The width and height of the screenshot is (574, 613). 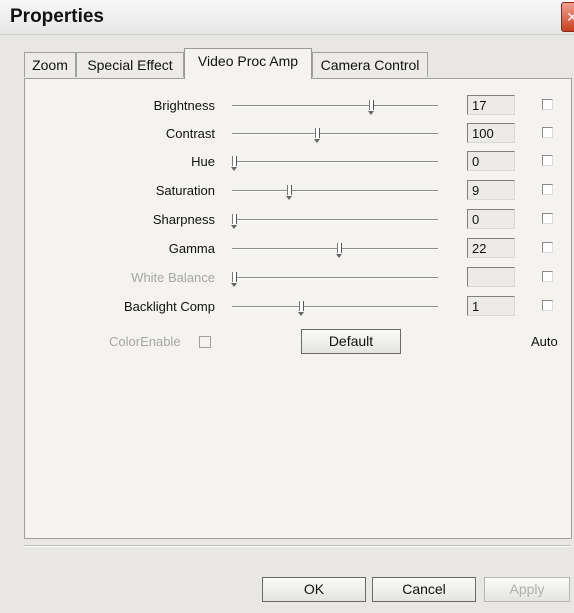 I want to click on backlight-comp-row: Backlight Comp 1, so click(x=298, y=307).